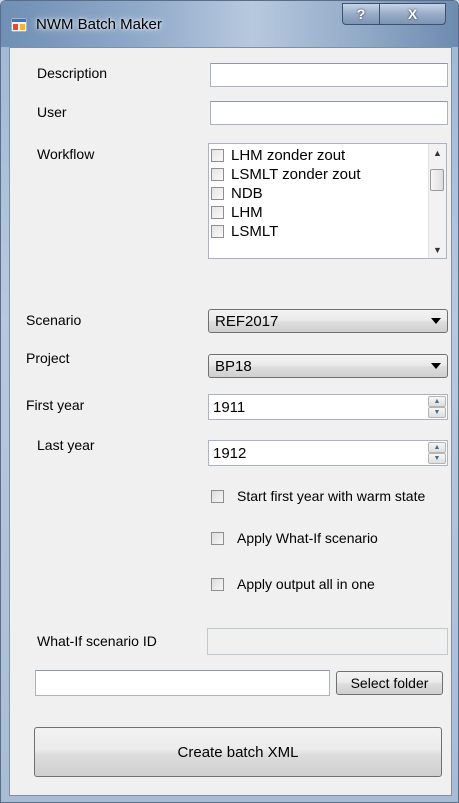  I want to click on app-window-icon, so click(19, 25).